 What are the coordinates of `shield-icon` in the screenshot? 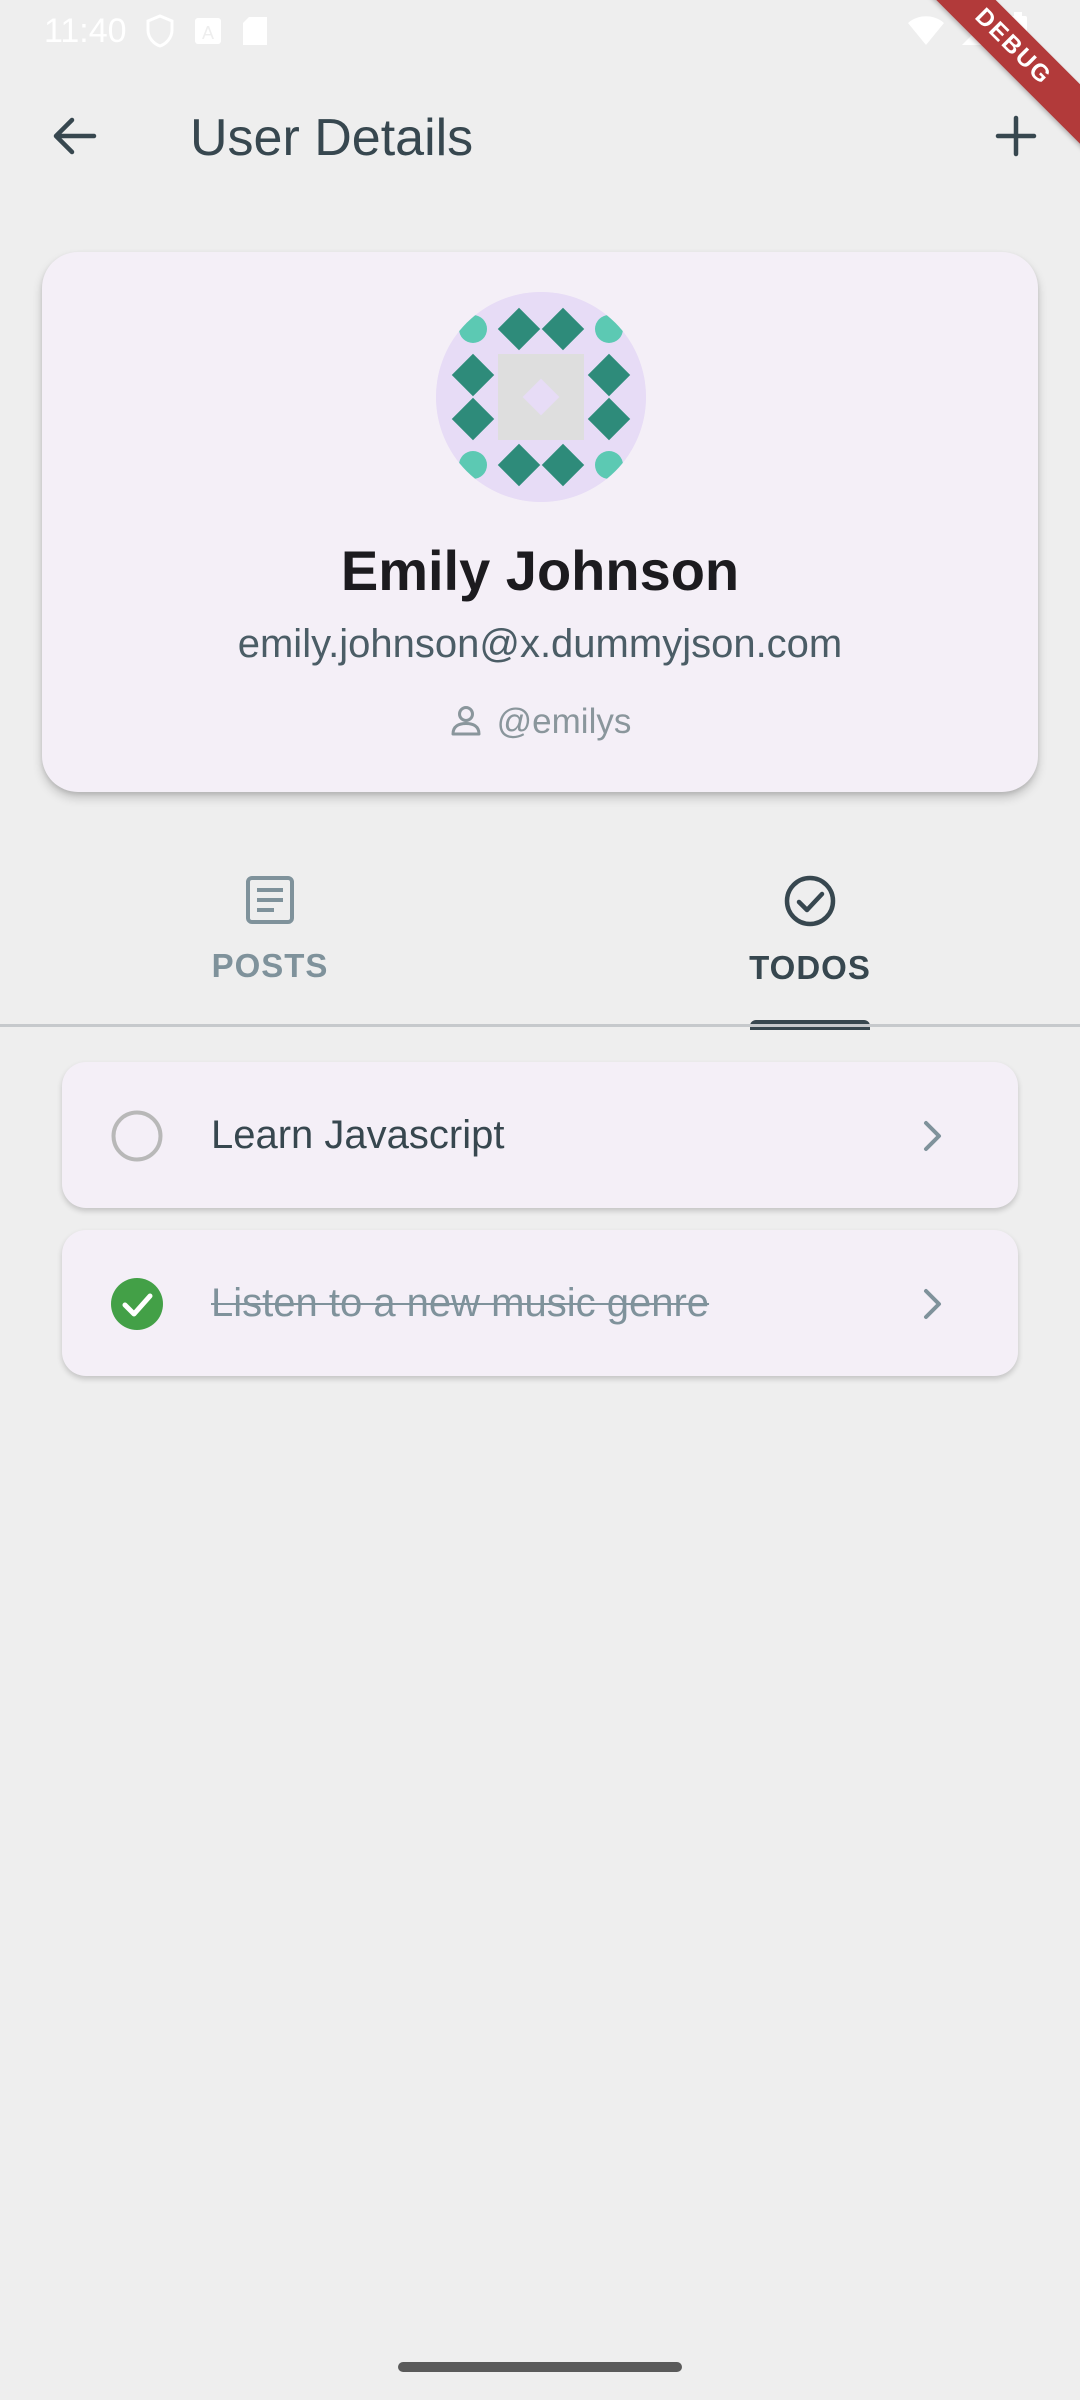 It's located at (160, 31).